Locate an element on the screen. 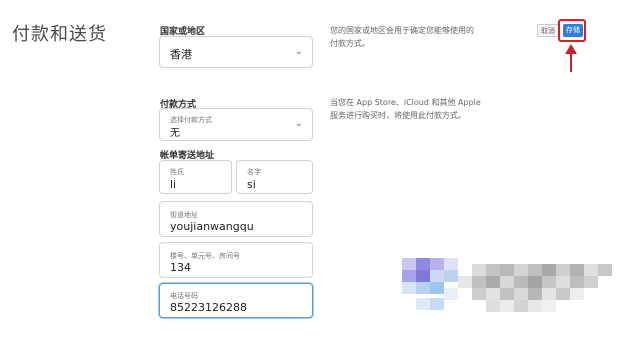 The width and height of the screenshot is (632, 341). street-caption: 街道地址 is located at coordinates (184, 215).